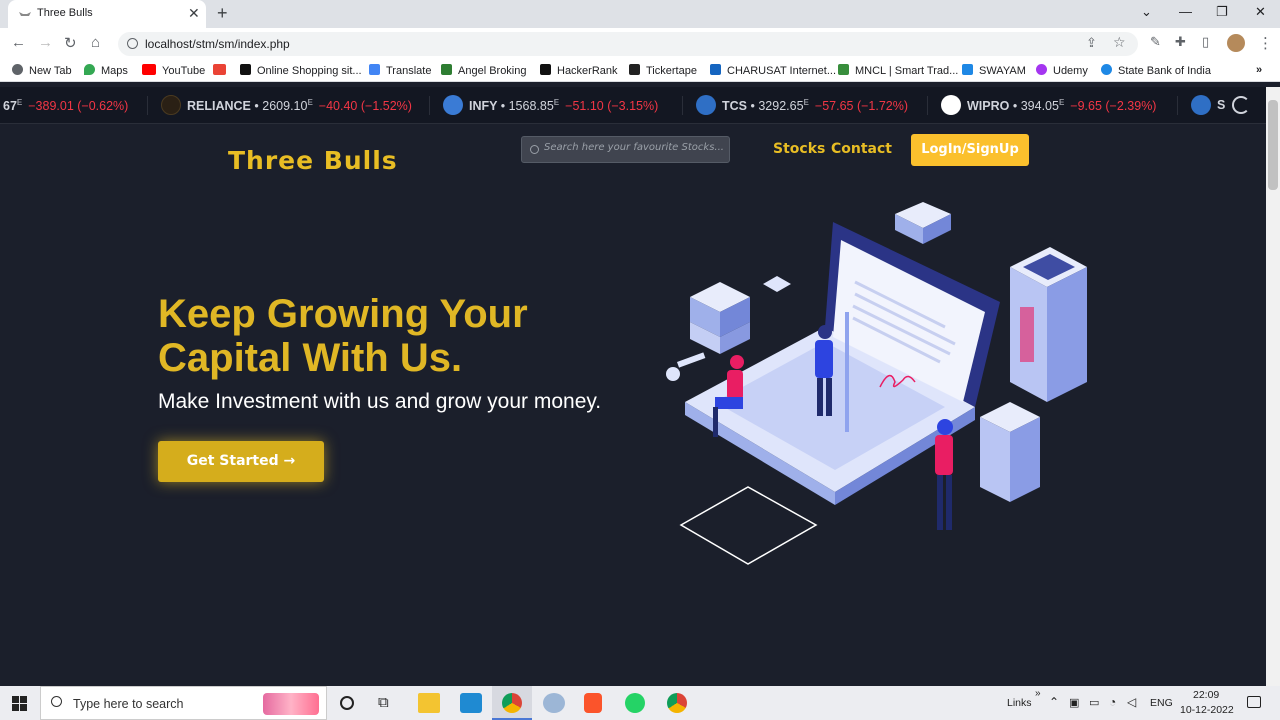 The image size is (1280, 720). What do you see at coordinates (663, 70) in the screenshot?
I see `bookmark-tickertape: Tickertape` at bounding box center [663, 70].